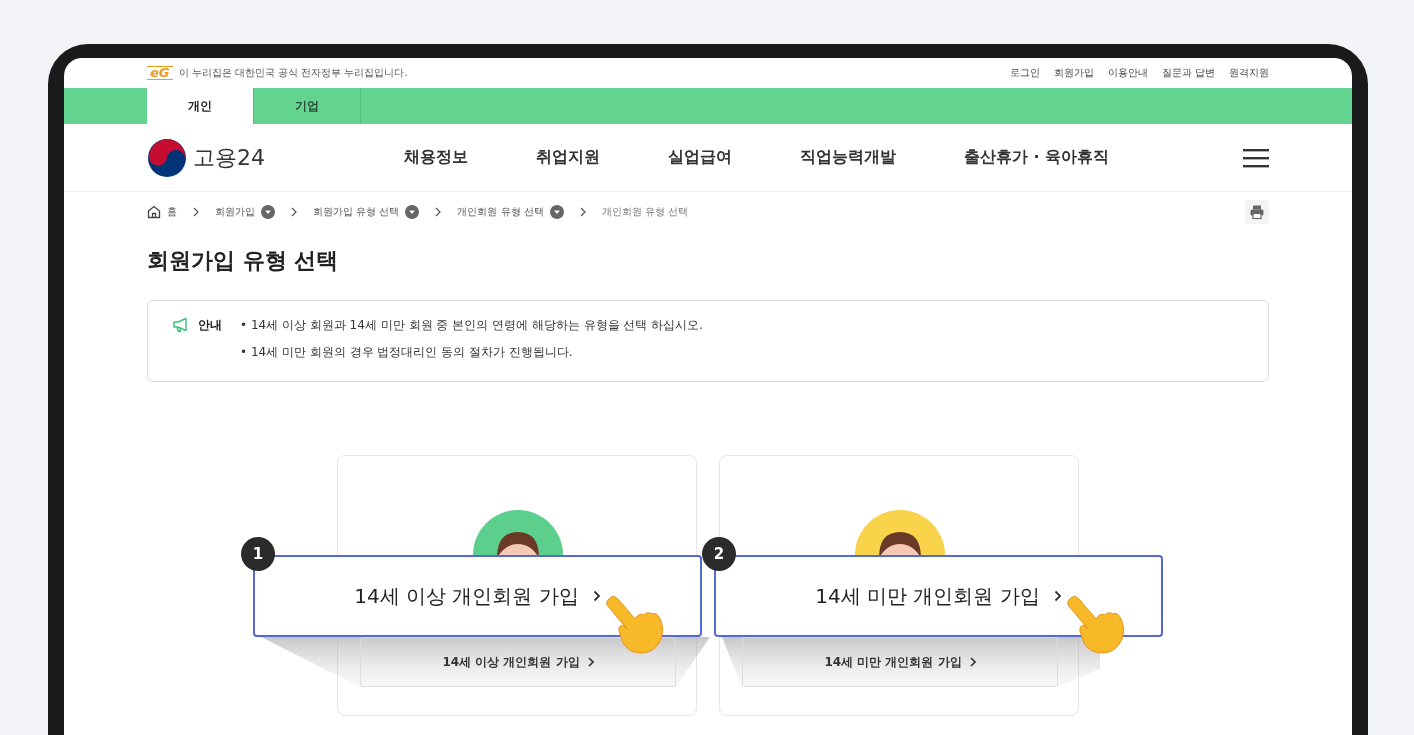  Describe the element at coordinates (518, 662) in the screenshot. I see `signup-button: 14세 이상 개인회원 가입` at that location.